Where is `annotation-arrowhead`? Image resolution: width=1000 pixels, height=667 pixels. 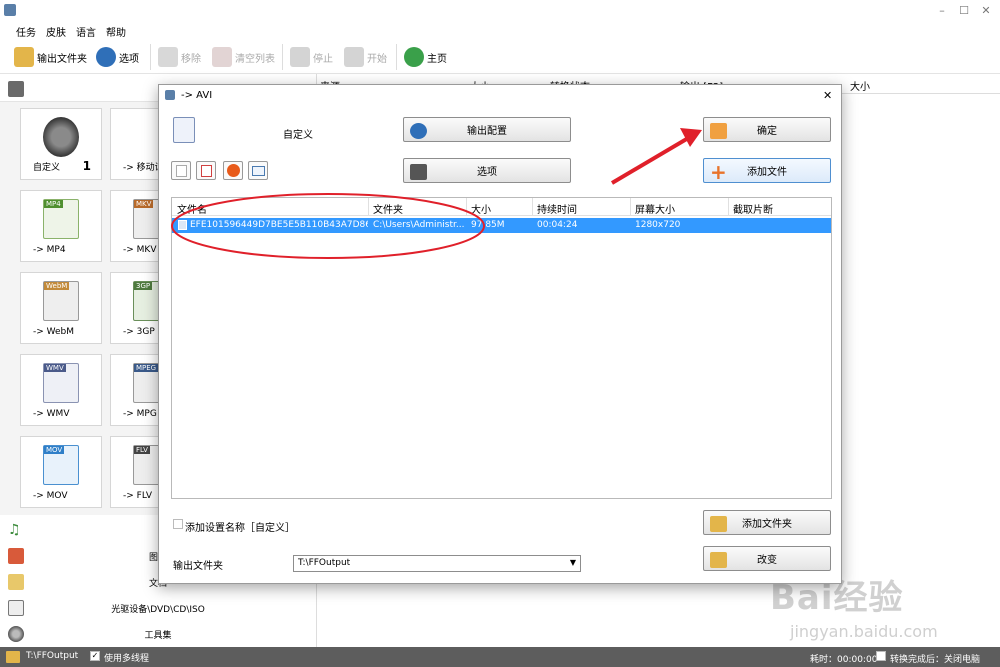 annotation-arrowhead is located at coordinates (691, 137).